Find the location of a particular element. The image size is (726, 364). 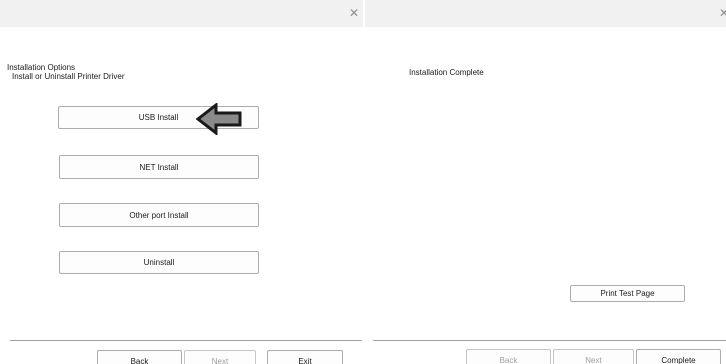

print-test-page-button: Print Test Page is located at coordinates (627, 293).